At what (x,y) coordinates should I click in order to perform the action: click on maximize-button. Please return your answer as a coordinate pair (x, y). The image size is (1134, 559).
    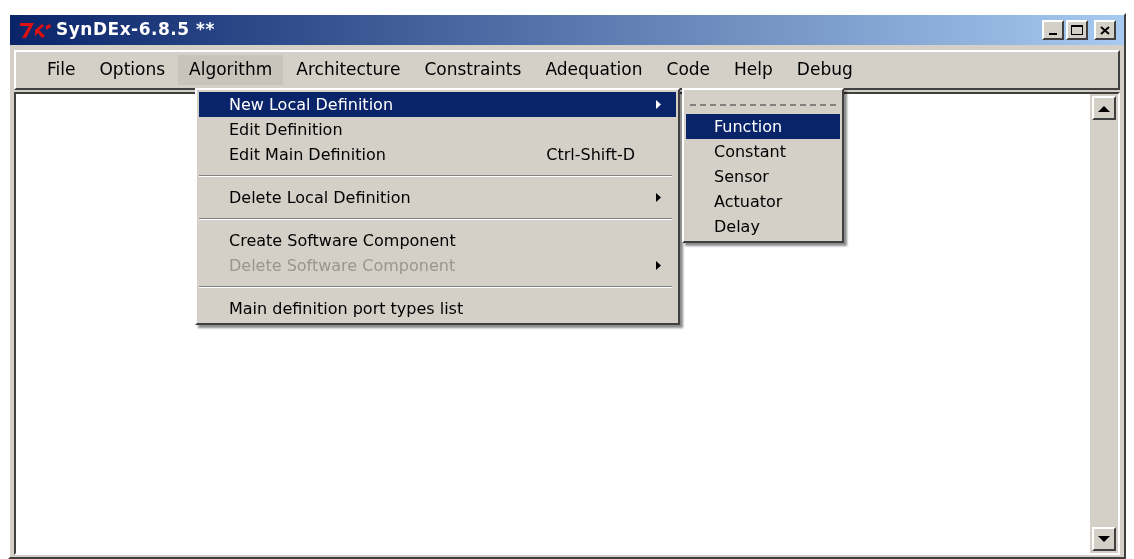
    Looking at the image, I should click on (1077, 30).